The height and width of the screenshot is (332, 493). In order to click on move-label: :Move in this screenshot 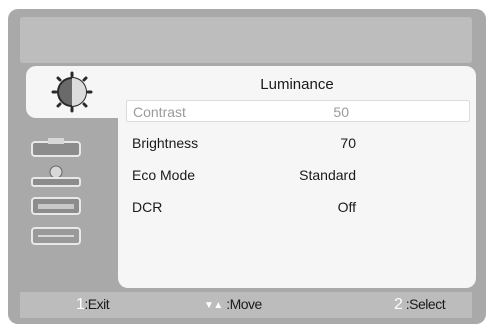, I will do `click(244, 304)`.